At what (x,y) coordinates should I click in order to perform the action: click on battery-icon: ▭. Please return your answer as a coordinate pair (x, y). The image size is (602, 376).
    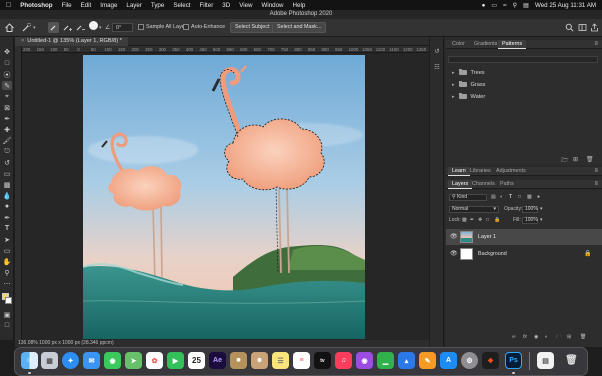
    Looking at the image, I should click on (494, 5).